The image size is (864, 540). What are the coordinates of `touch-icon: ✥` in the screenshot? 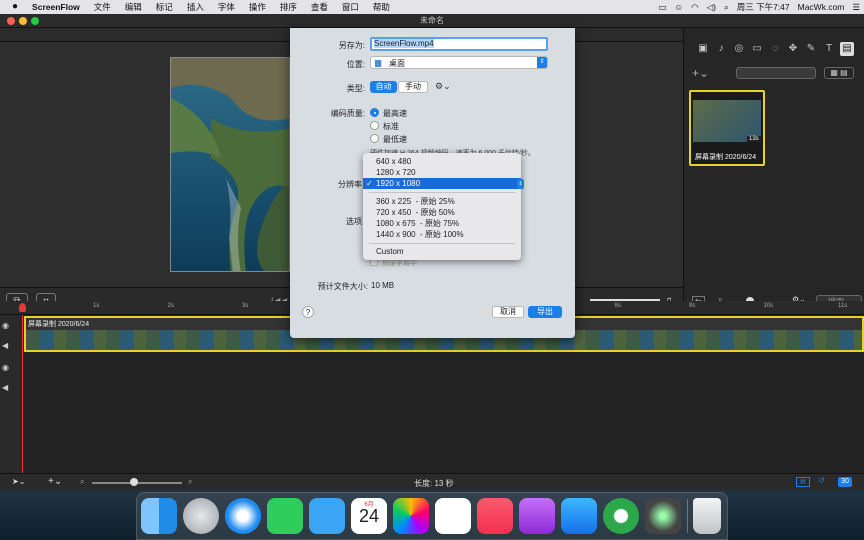 It's located at (793, 49).